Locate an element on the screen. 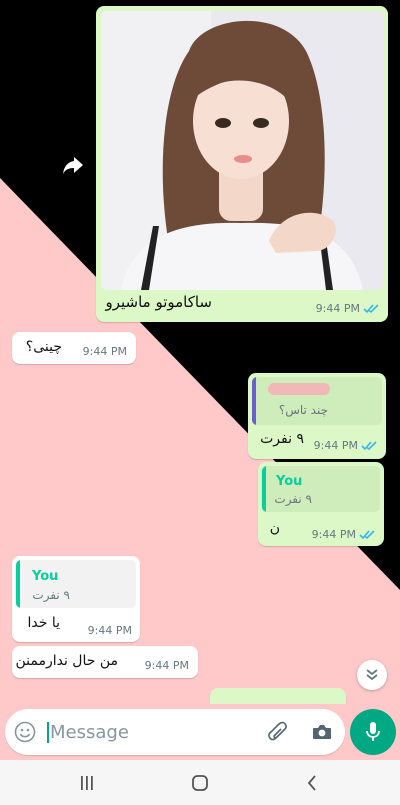 This screenshot has height=805, width=400. forward-icon is located at coordinates (73, 165).